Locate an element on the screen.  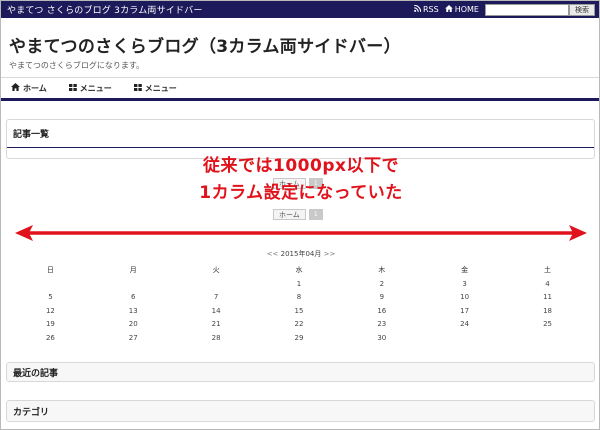
home-link: HOME is located at coordinates (461, 9).